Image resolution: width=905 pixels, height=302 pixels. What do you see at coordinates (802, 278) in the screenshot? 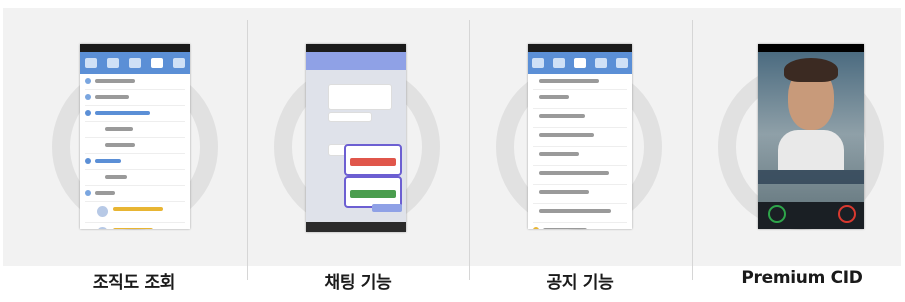
I see `feature-caption-cid: Premium CID` at bounding box center [802, 278].